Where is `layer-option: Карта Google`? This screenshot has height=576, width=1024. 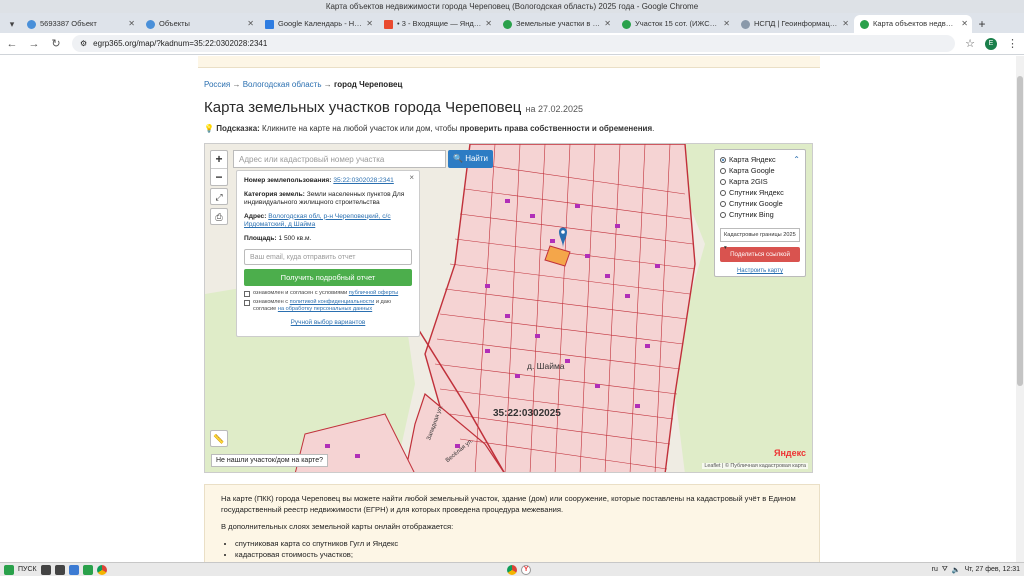
layer-option: Карта Google is located at coordinates (760, 170).